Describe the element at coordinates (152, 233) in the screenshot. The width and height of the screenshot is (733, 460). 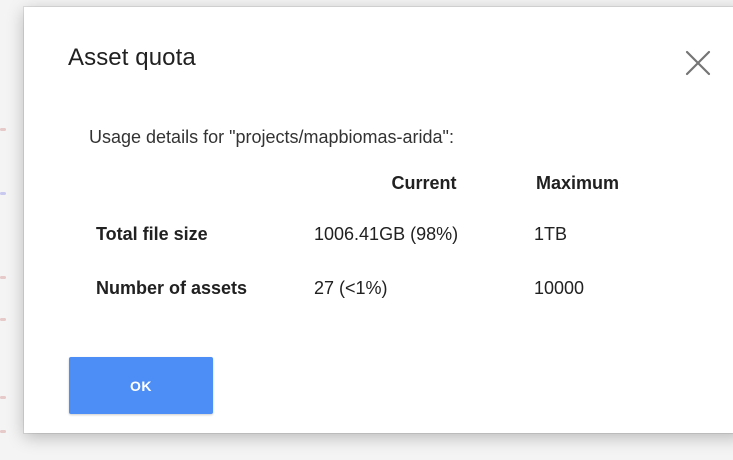
I see `row-label-total-file-size: Total file size` at that location.